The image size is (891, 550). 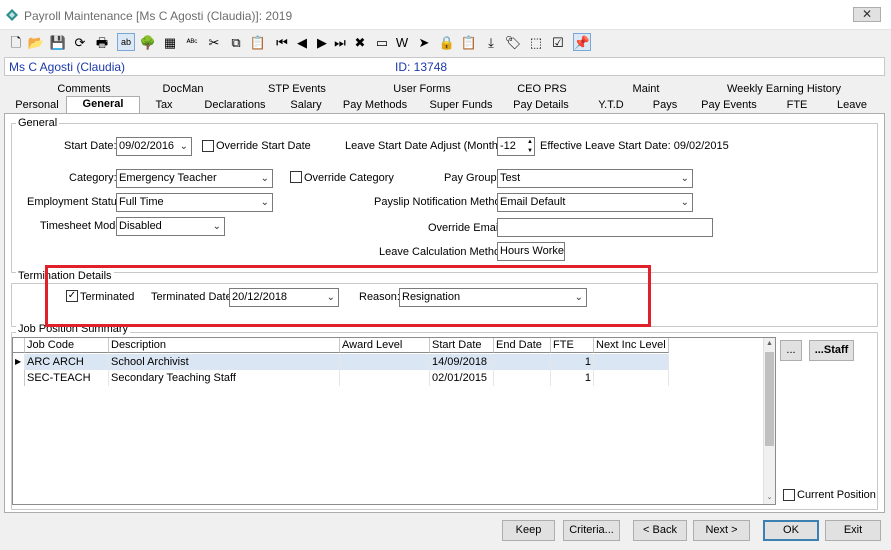 I want to click on clipboard-check-icon: ☑, so click(x=558, y=42).